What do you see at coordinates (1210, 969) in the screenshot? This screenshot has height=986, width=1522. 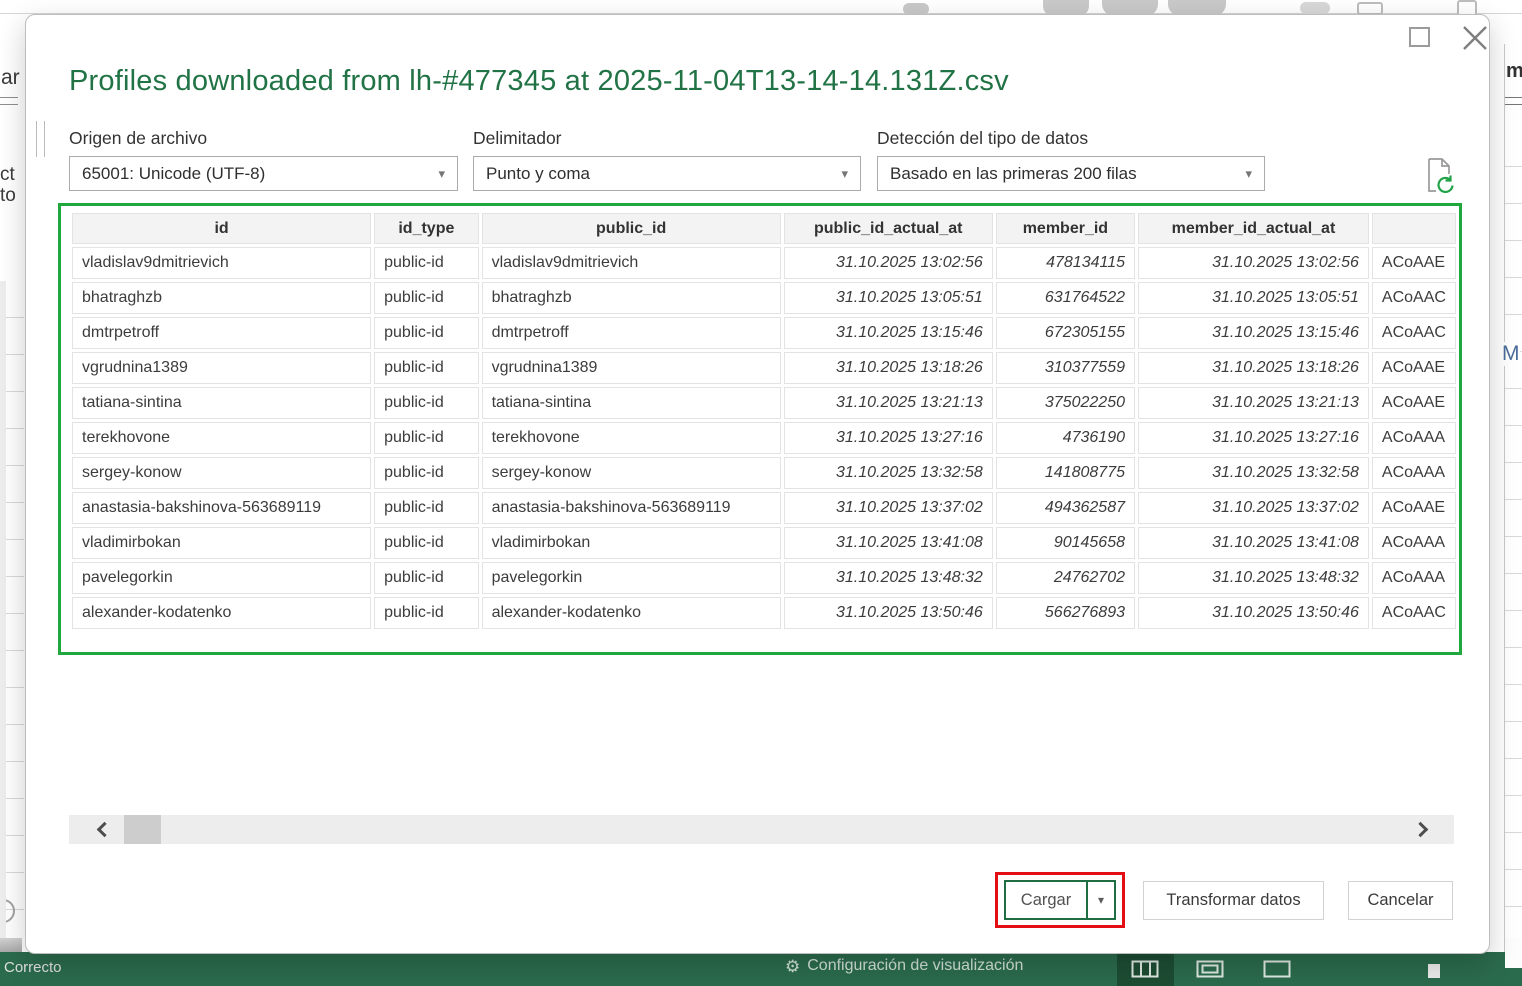 I see `page-layout-view-icon` at bounding box center [1210, 969].